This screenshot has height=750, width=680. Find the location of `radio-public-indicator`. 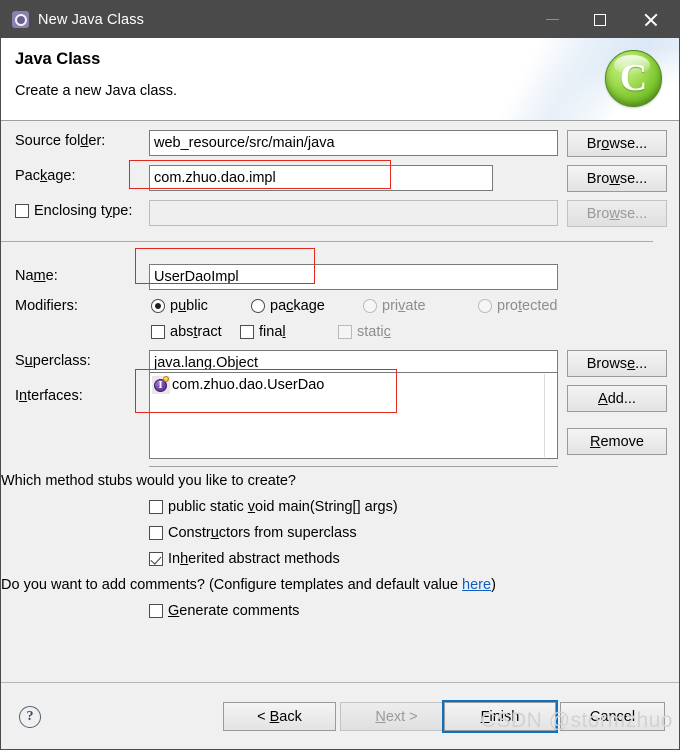

radio-public-indicator is located at coordinates (158, 306).